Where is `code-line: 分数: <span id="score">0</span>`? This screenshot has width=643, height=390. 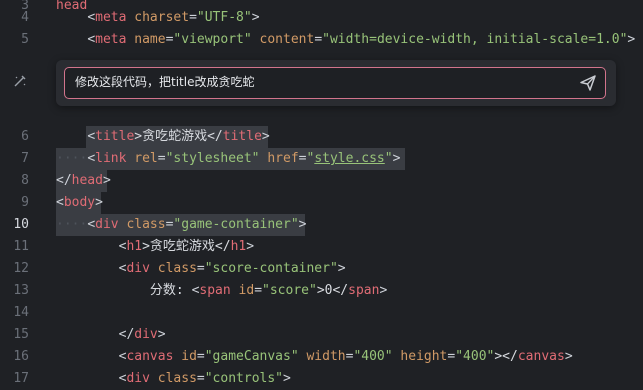
code-line: 分数: <span id="score">0</span> is located at coordinates (349, 291).